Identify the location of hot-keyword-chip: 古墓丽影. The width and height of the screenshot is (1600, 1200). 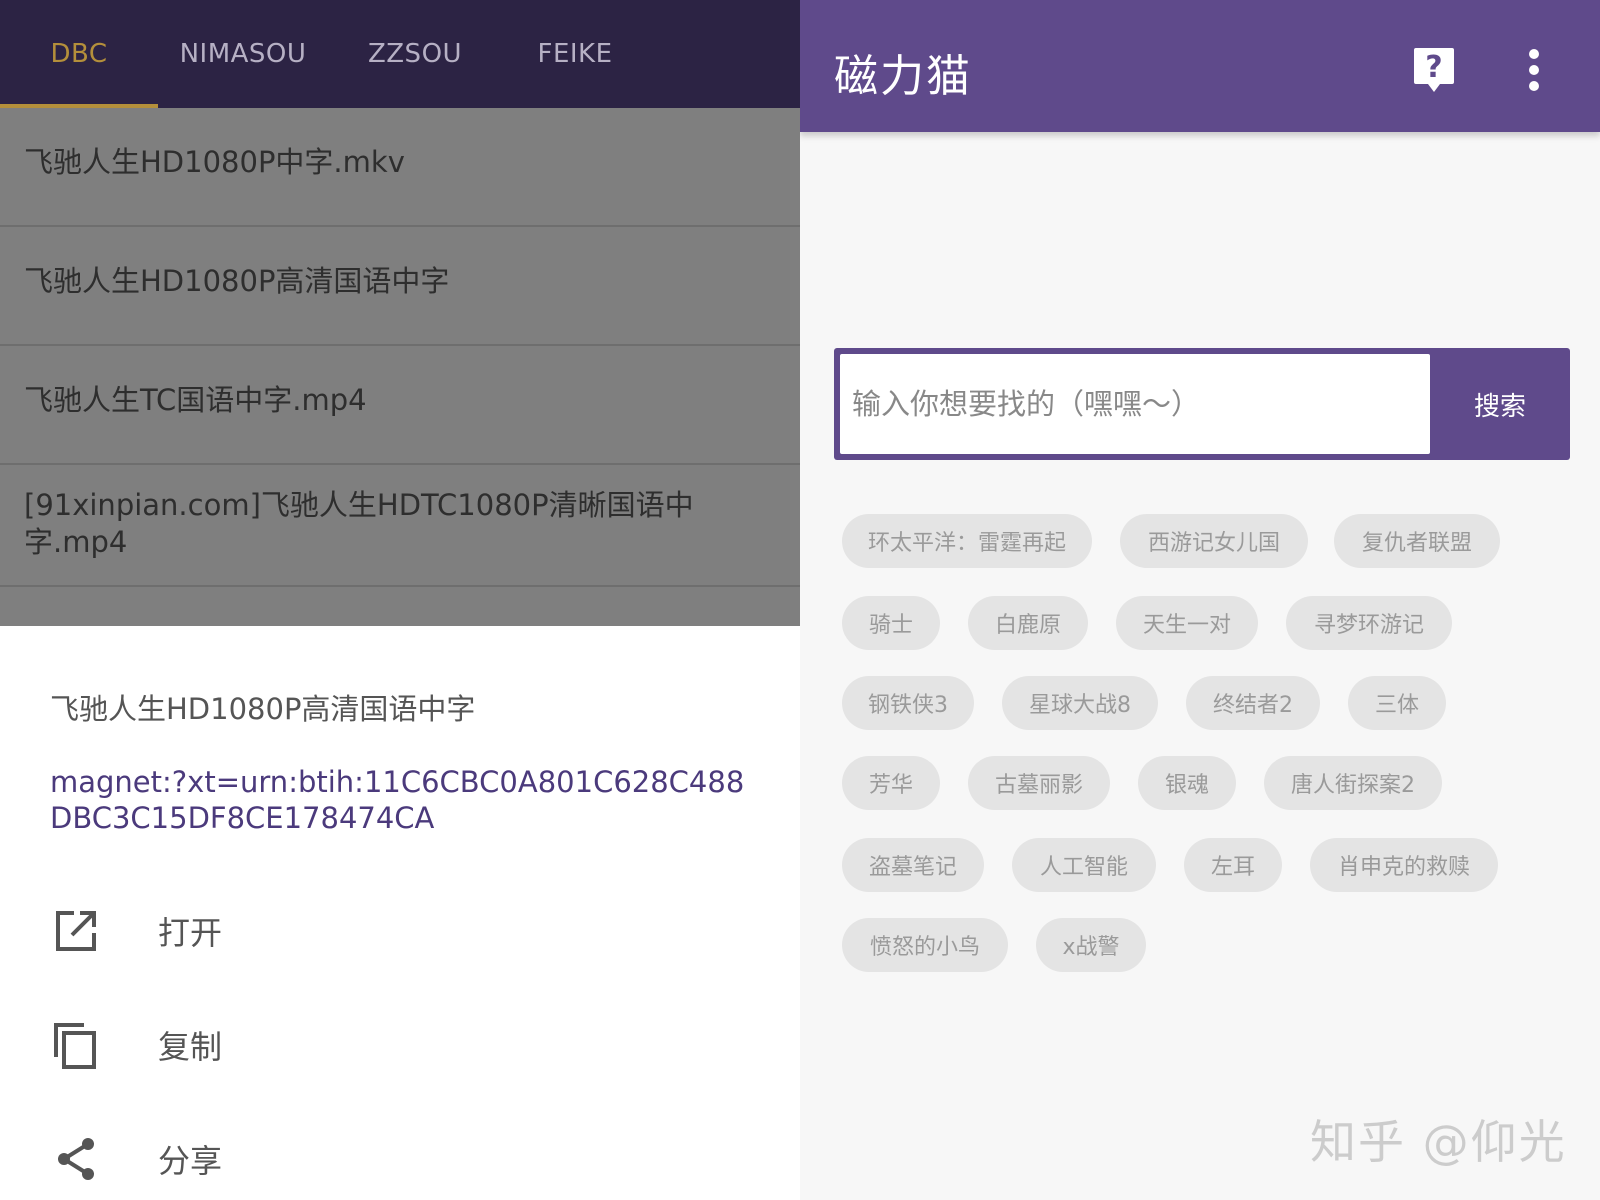
(1039, 783).